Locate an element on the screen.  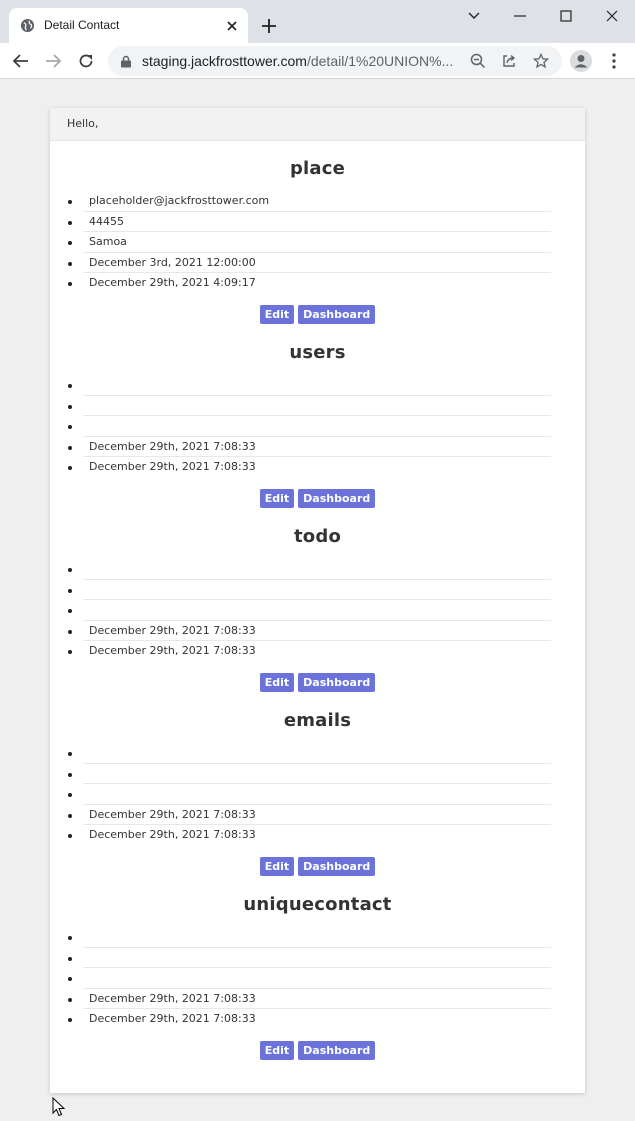
profile-icon is located at coordinates (581, 61).